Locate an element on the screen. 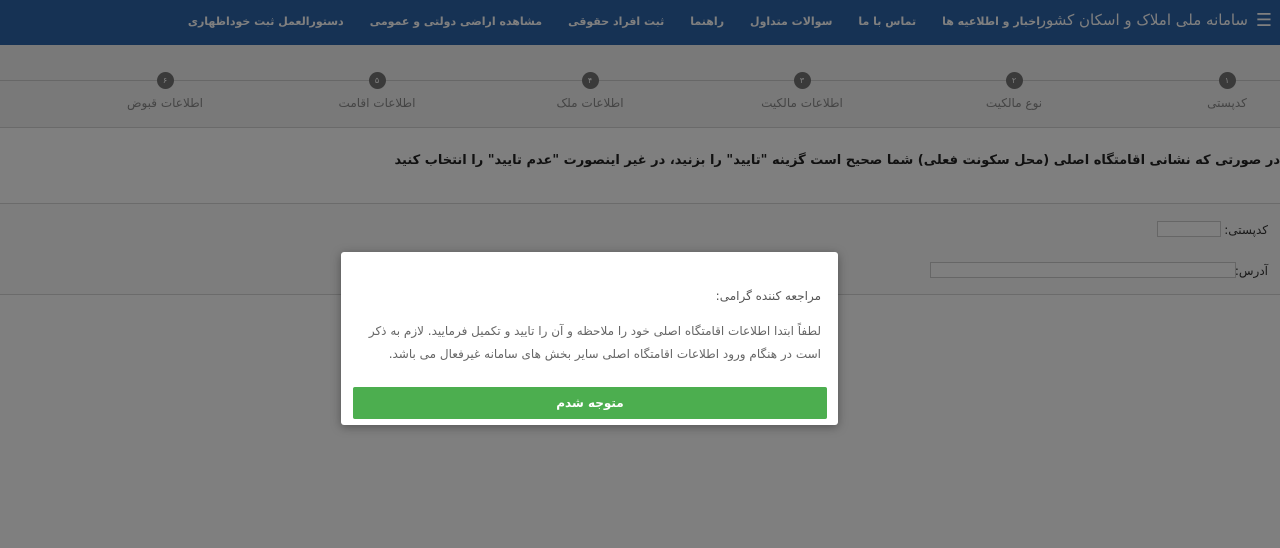  acknowledge-button: متوجه شدم is located at coordinates (590, 403).